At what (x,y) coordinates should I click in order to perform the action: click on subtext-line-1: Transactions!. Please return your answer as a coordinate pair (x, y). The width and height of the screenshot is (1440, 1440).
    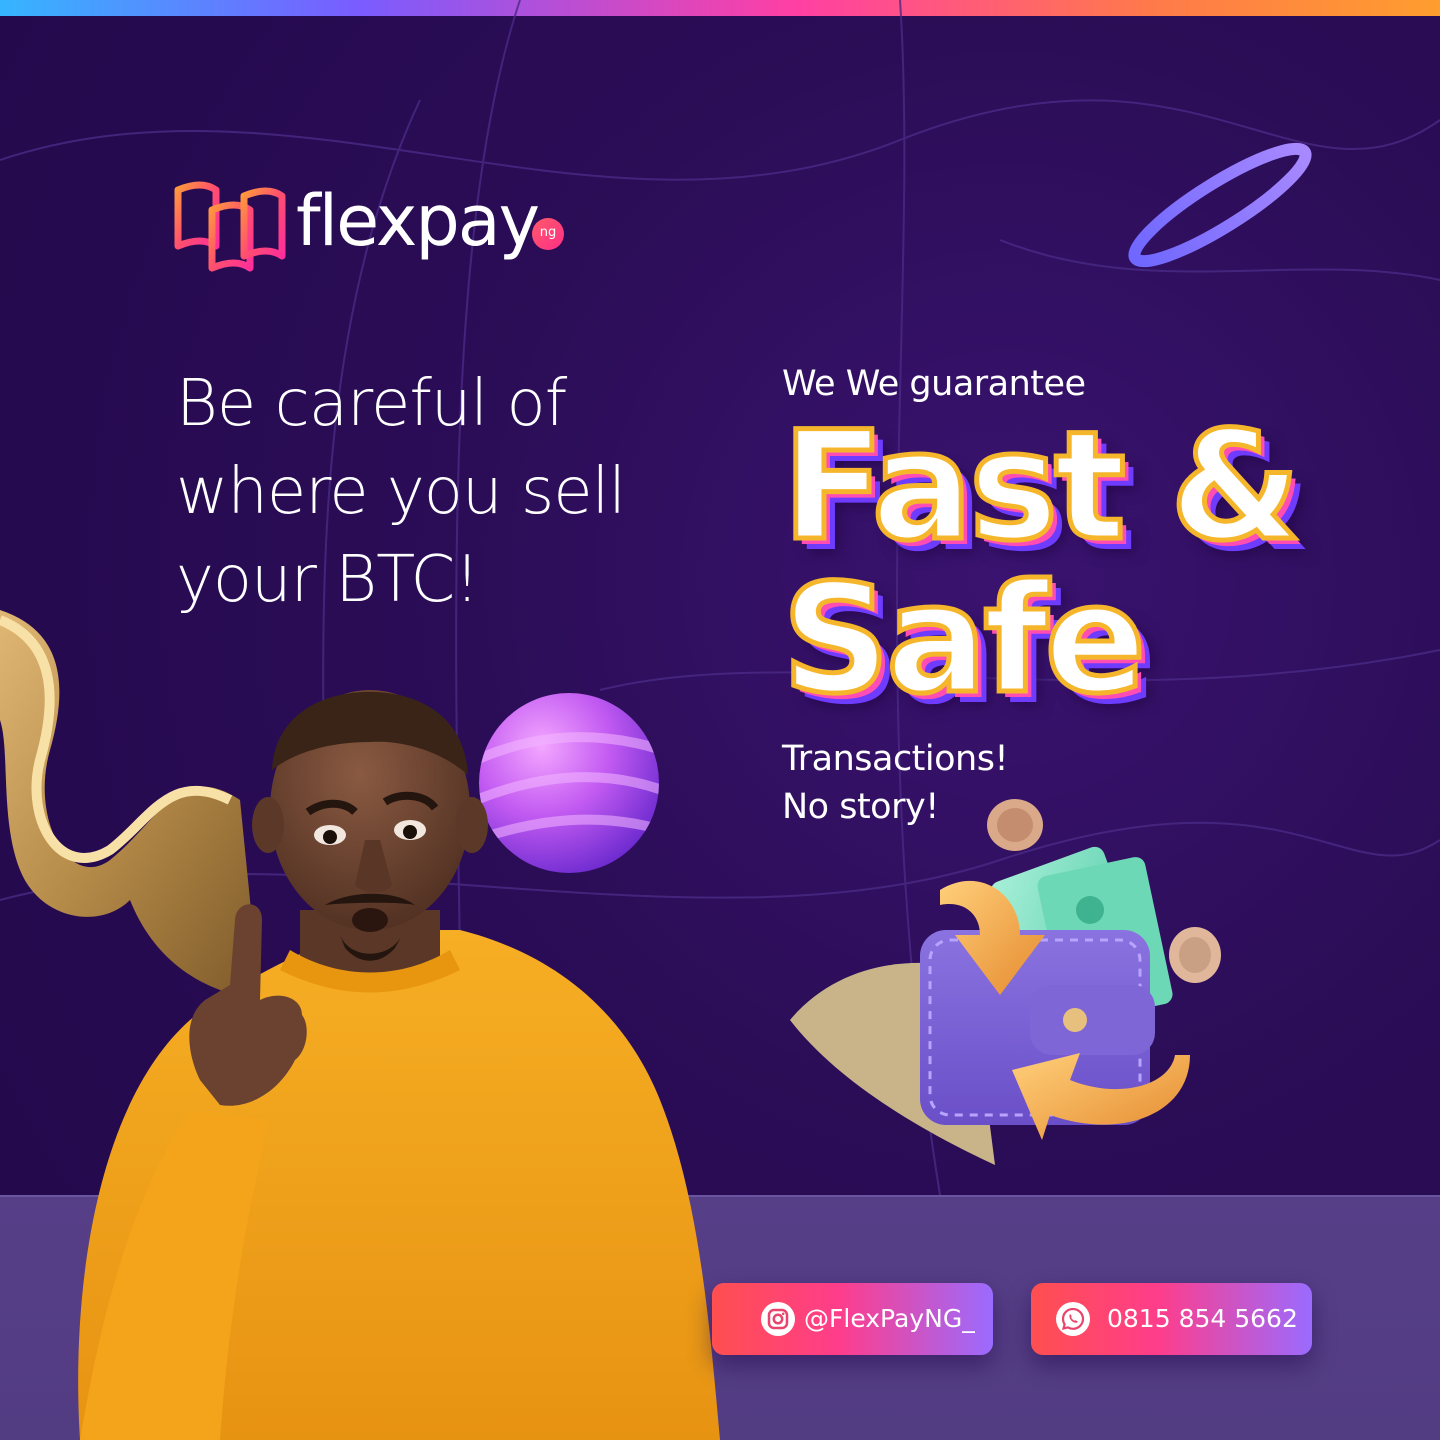
    Looking at the image, I should click on (895, 759).